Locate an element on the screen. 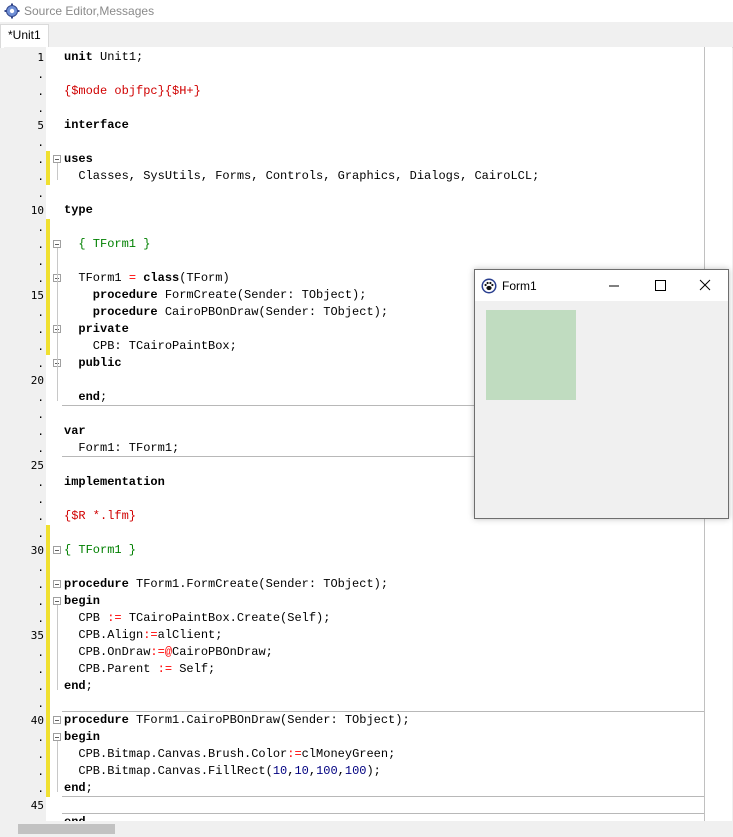 Image resolution: width=733 pixels, height=837 pixels. code-token: , is located at coordinates (312, 771).